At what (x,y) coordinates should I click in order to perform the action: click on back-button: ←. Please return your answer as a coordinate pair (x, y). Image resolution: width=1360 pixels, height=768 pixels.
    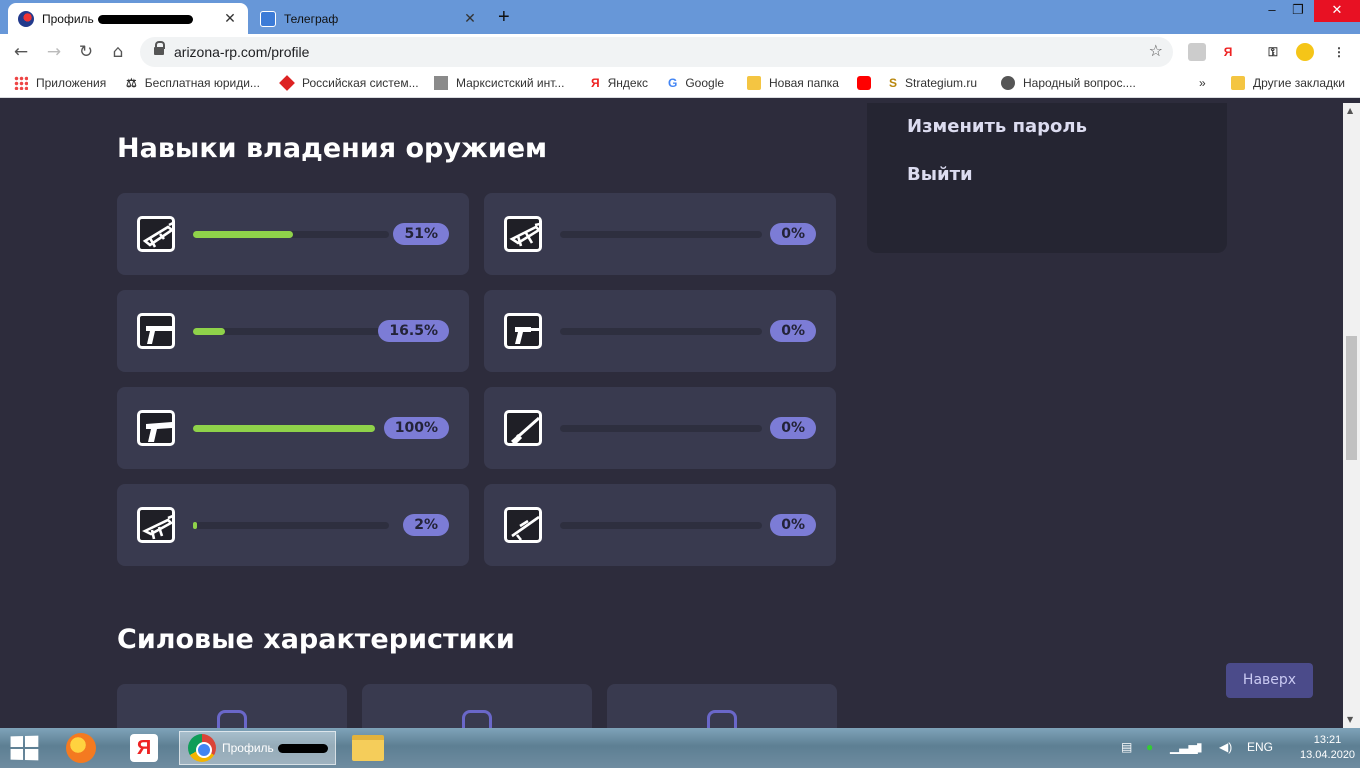
    Looking at the image, I should click on (21, 52).